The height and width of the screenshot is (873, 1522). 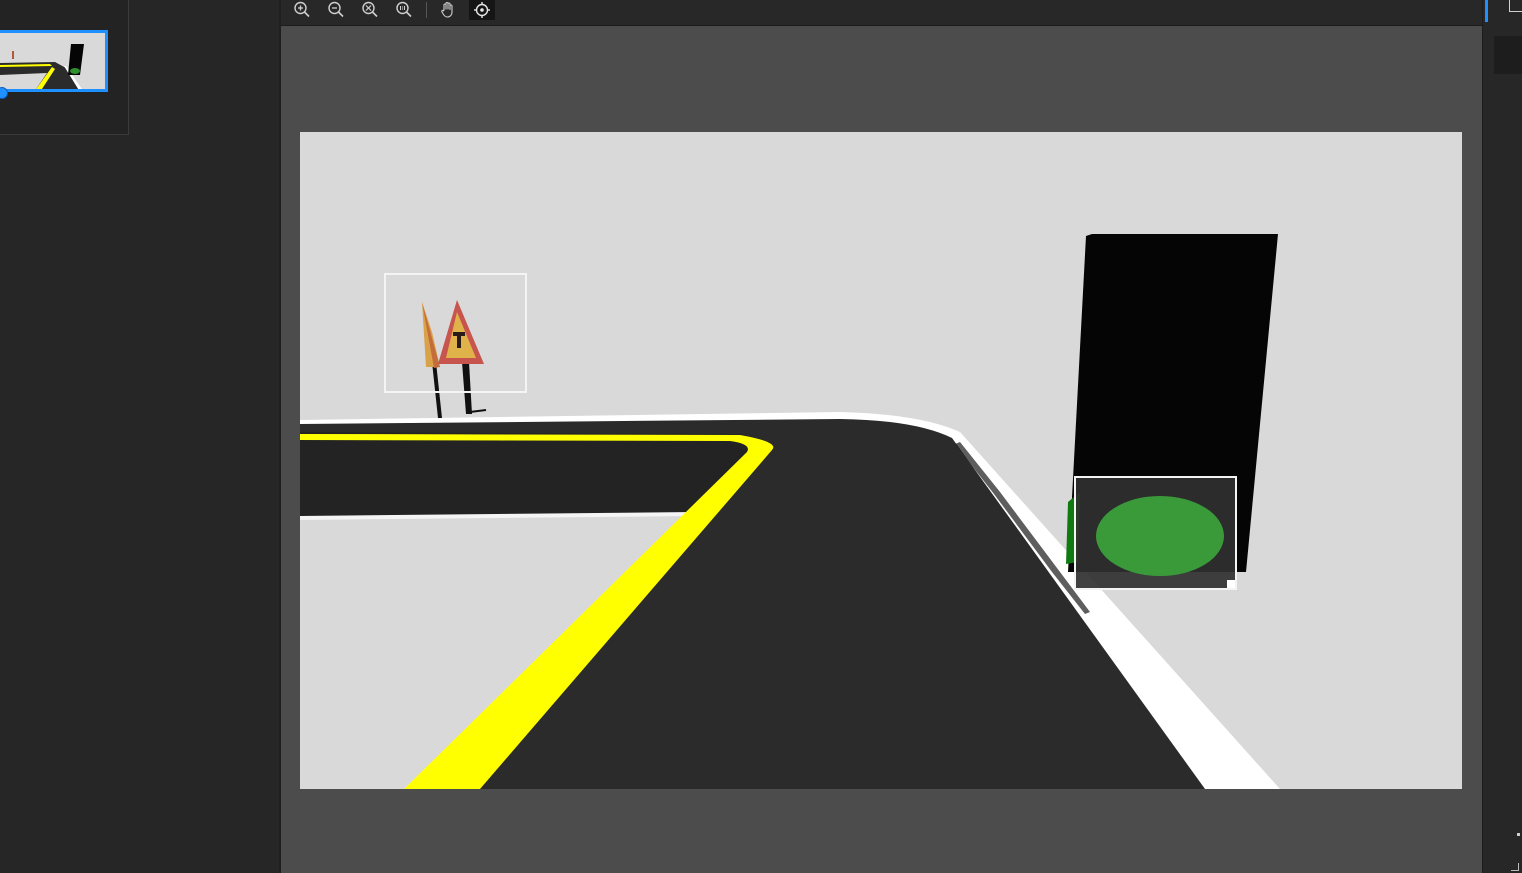 I want to click on zoom-fit-button, so click(x=370, y=10).